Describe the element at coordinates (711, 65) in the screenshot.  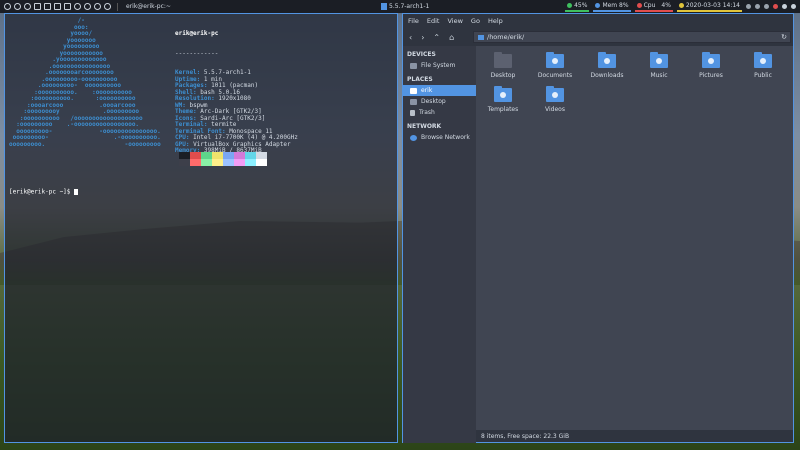
I see `folder-item: Pictures` at that location.